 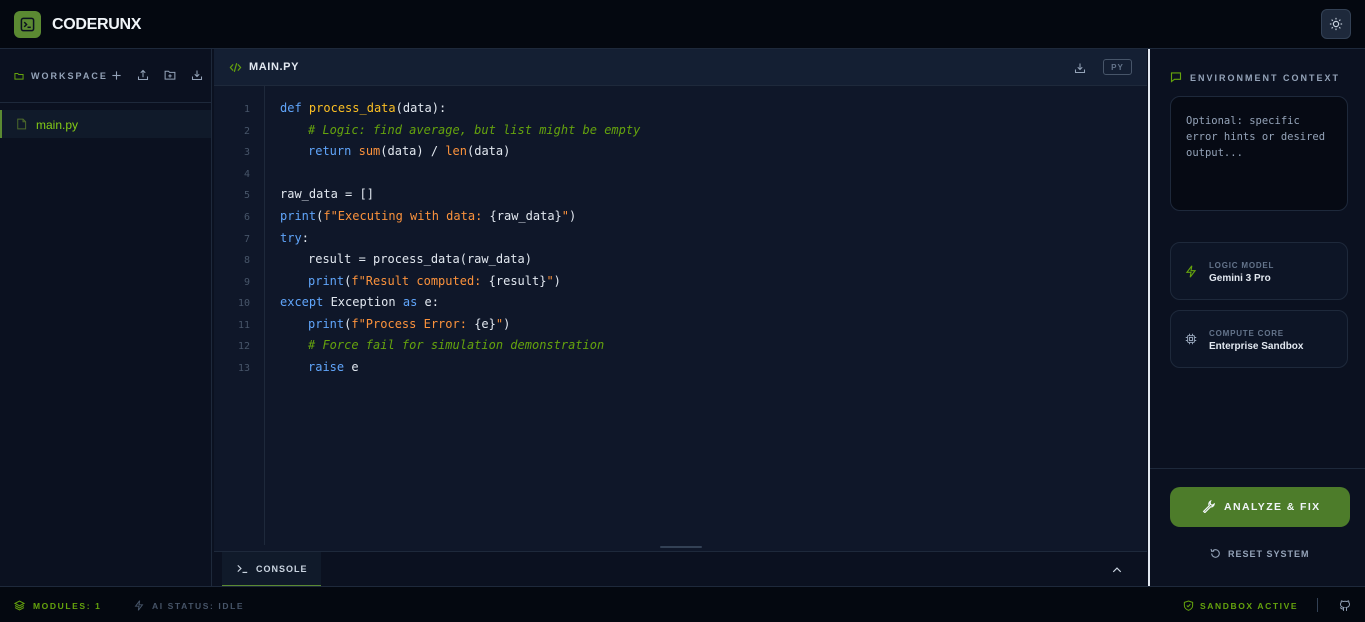 What do you see at coordinates (97, 24) in the screenshot?
I see `brand-name: CODERUNX` at bounding box center [97, 24].